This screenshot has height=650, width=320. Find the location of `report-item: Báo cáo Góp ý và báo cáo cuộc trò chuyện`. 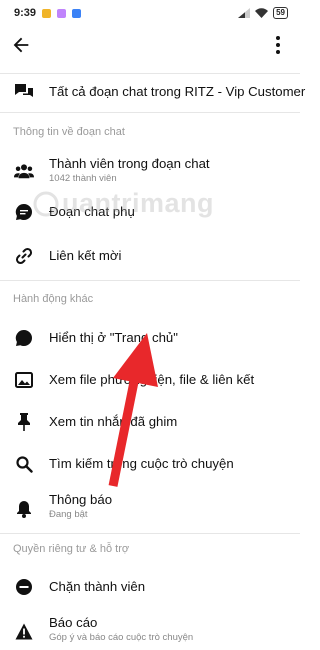

report-item: Báo cáo Góp ý và báo cáo cuộc trò chuyện is located at coordinates (150, 631).